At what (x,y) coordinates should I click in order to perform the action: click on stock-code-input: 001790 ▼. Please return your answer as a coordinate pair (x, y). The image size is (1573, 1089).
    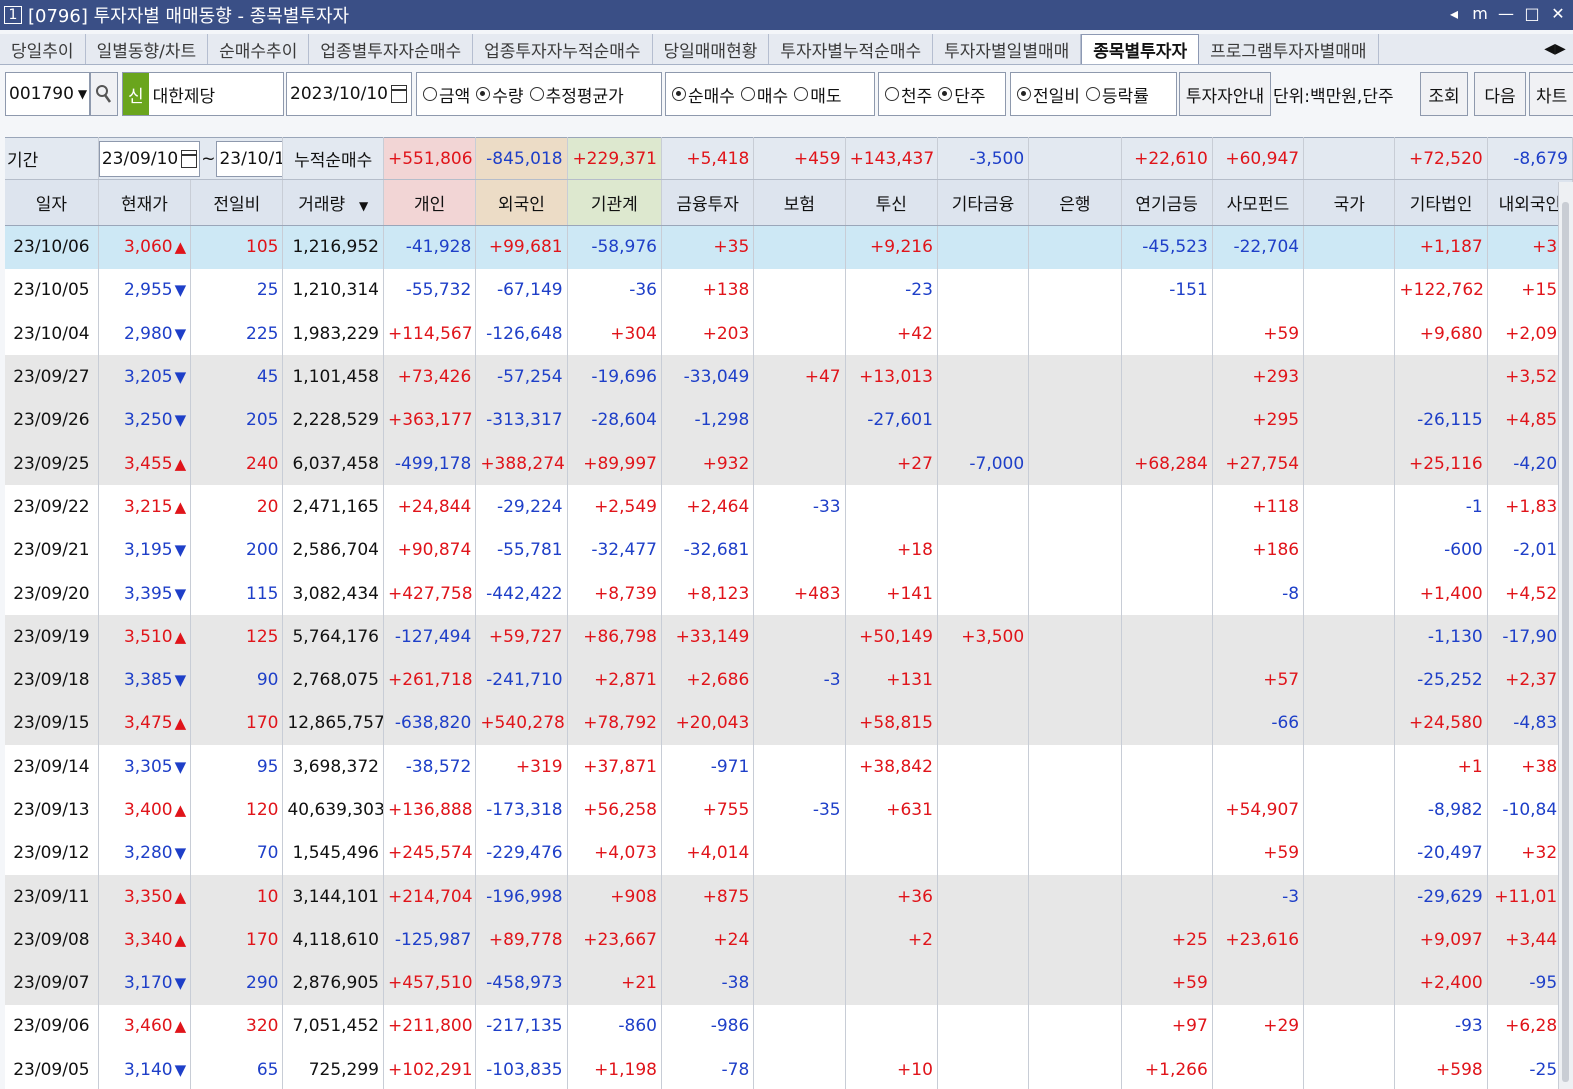
    Looking at the image, I should click on (47, 94).